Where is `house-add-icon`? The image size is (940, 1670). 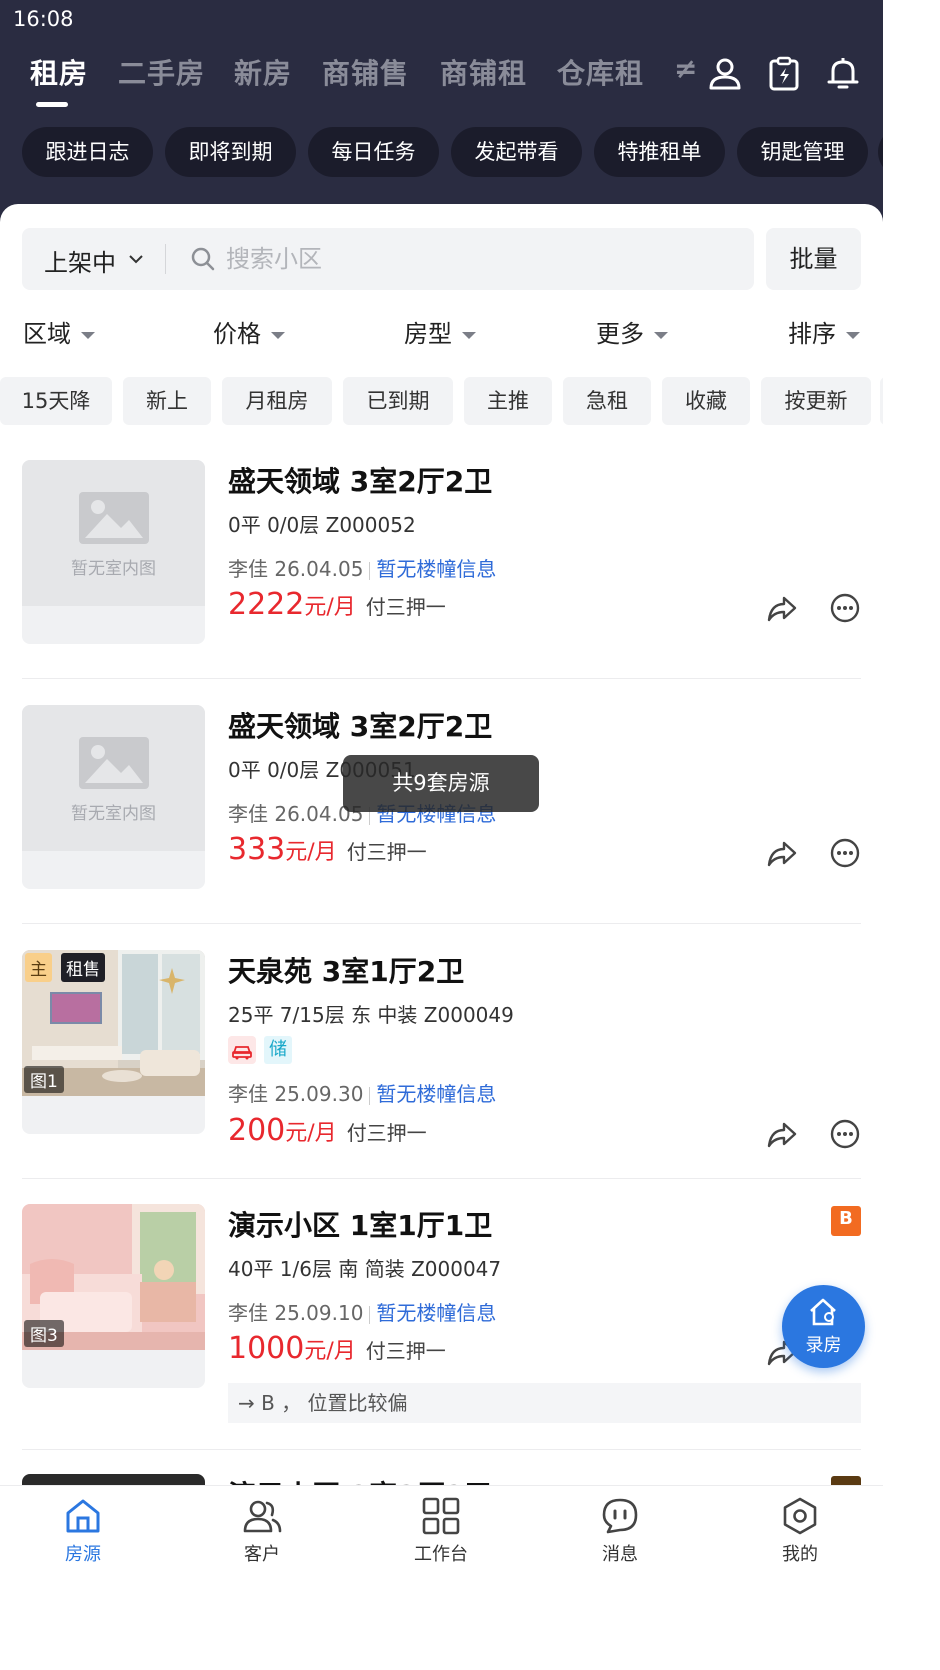 house-add-icon is located at coordinates (823, 1312).